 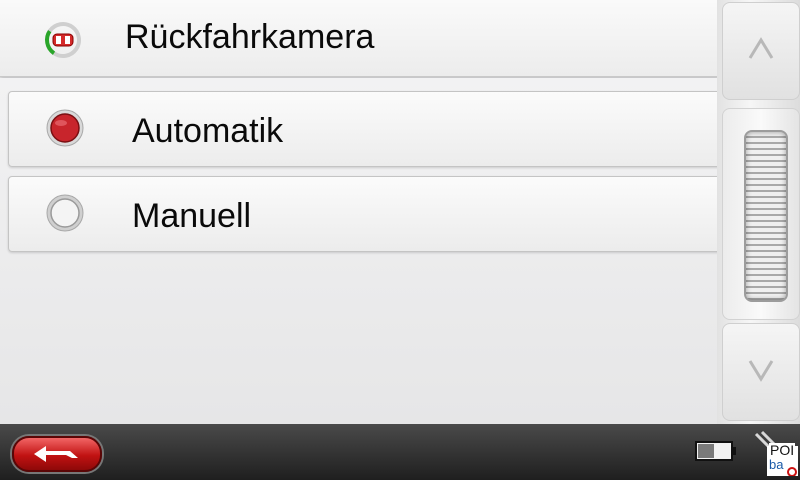 What do you see at coordinates (63, 40) in the screenshot?
I see `rear-camera-icon` at bounding box center [63, 40].